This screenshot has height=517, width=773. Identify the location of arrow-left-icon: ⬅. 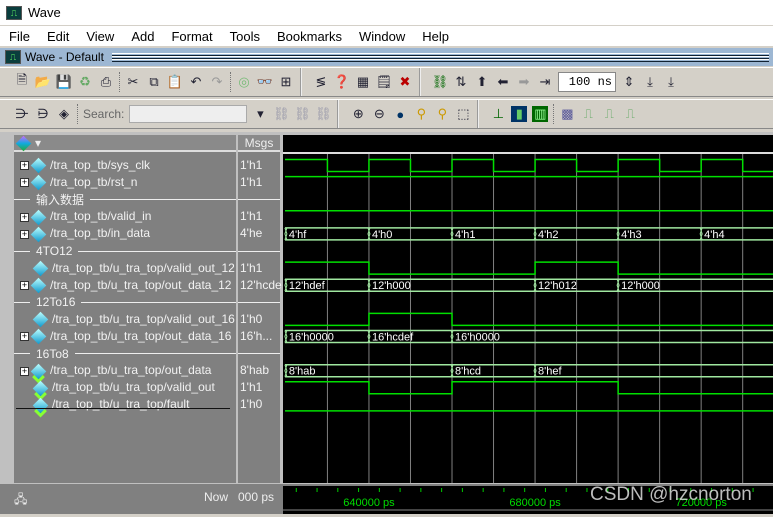
(503, 82).